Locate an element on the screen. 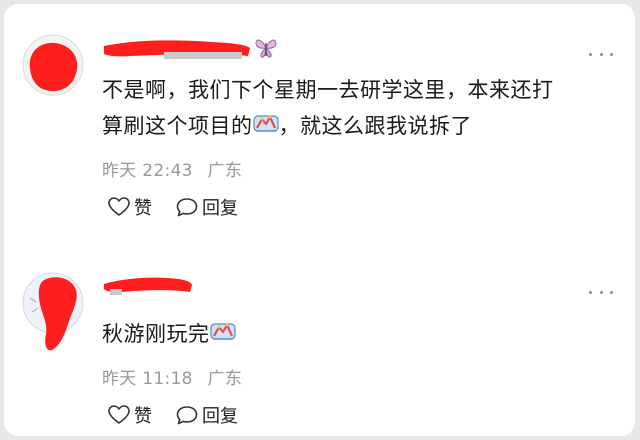 The image size is (640, 440). butterfly-emoji is located at coordinates (266, 50).